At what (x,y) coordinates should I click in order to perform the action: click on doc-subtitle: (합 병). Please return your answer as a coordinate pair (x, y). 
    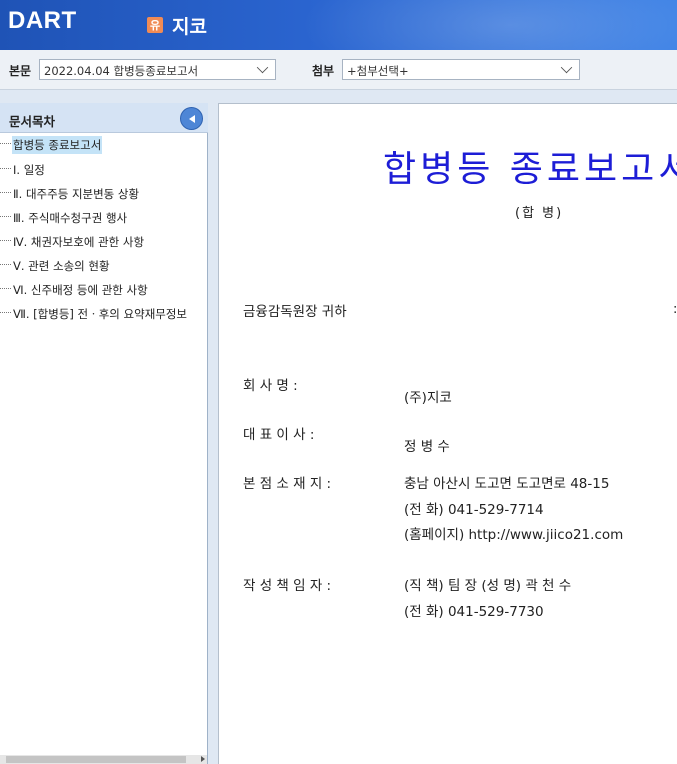
    Looking at the image, I should click on (539, 213).